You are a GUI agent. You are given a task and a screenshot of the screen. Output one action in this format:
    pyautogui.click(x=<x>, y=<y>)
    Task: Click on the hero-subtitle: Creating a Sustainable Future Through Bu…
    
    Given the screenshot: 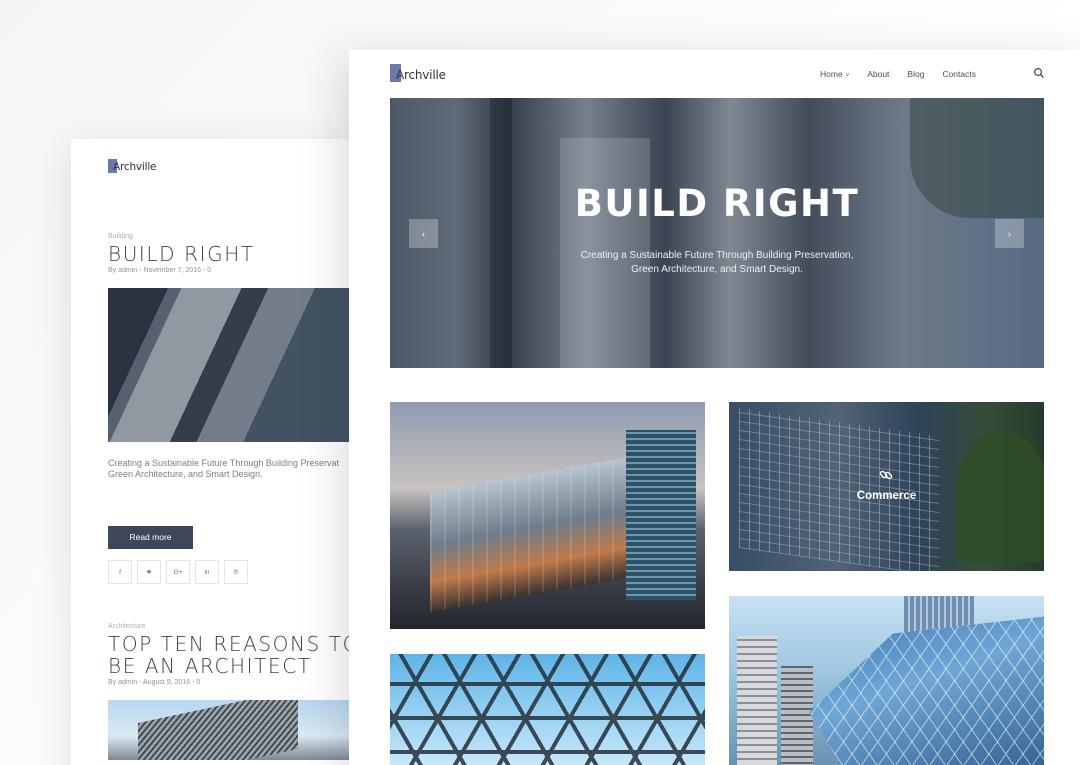 What is the action you would take?
    pyautogui.click(x=717, y=262)
    